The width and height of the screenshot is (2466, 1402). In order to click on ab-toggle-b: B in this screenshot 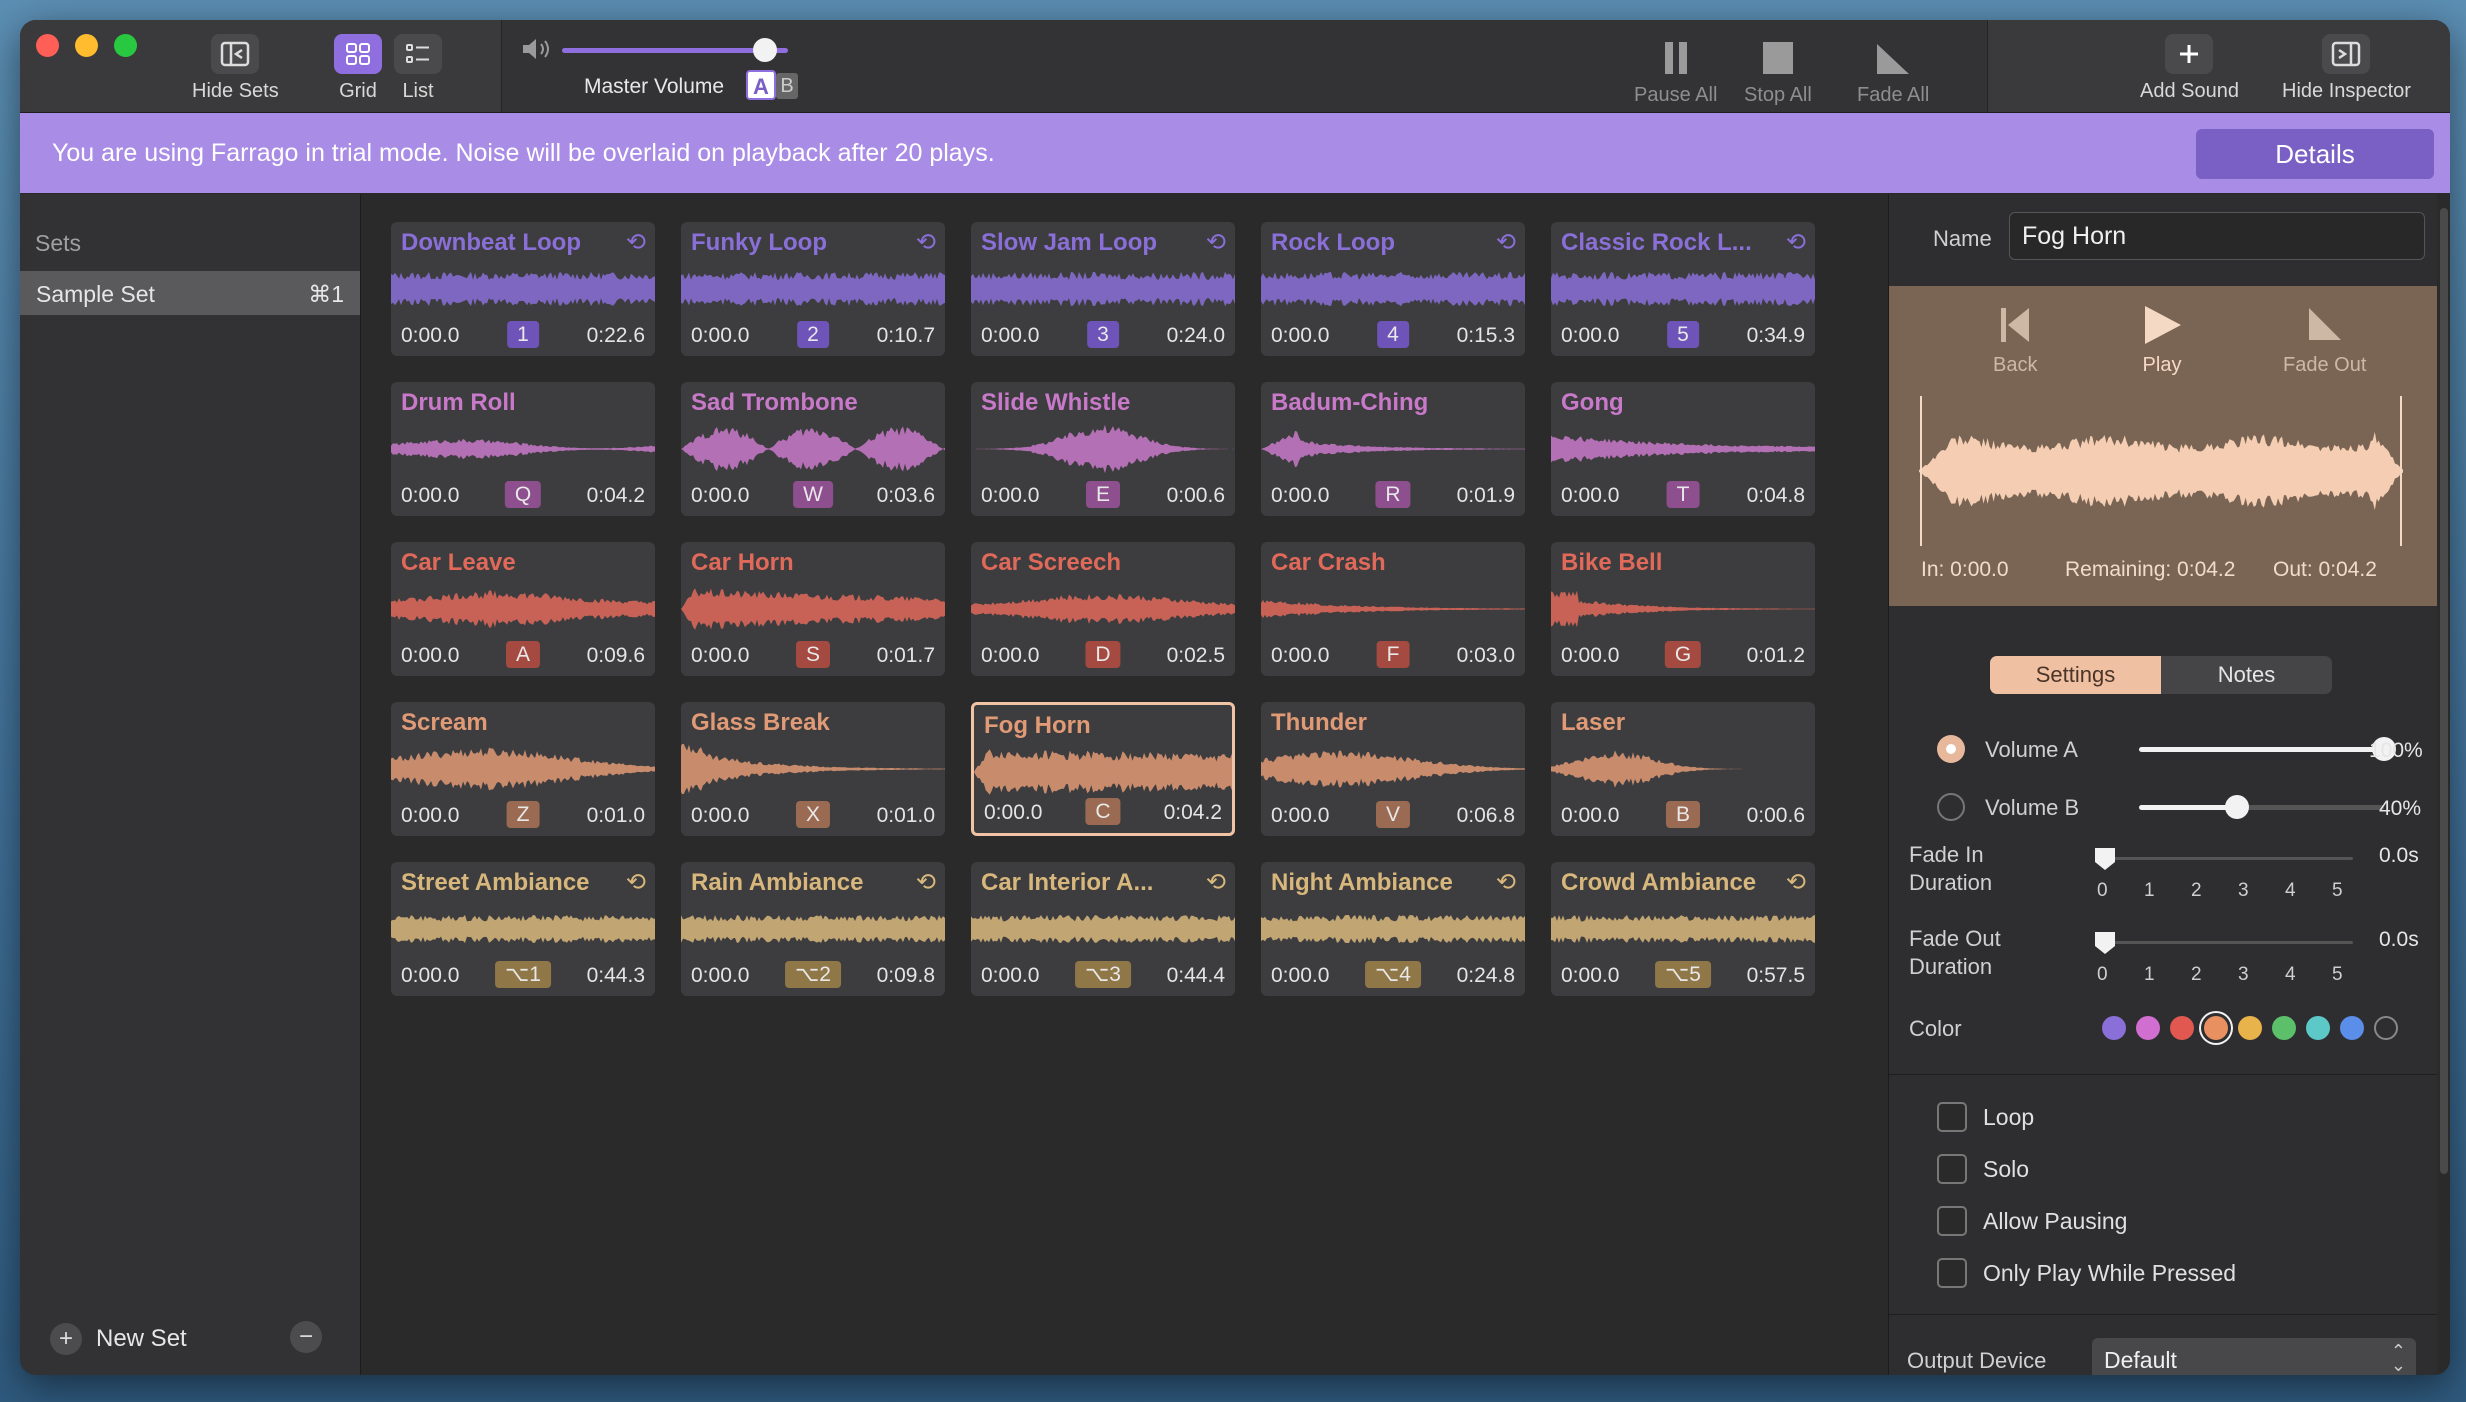, I will do `click(787, 86)`.